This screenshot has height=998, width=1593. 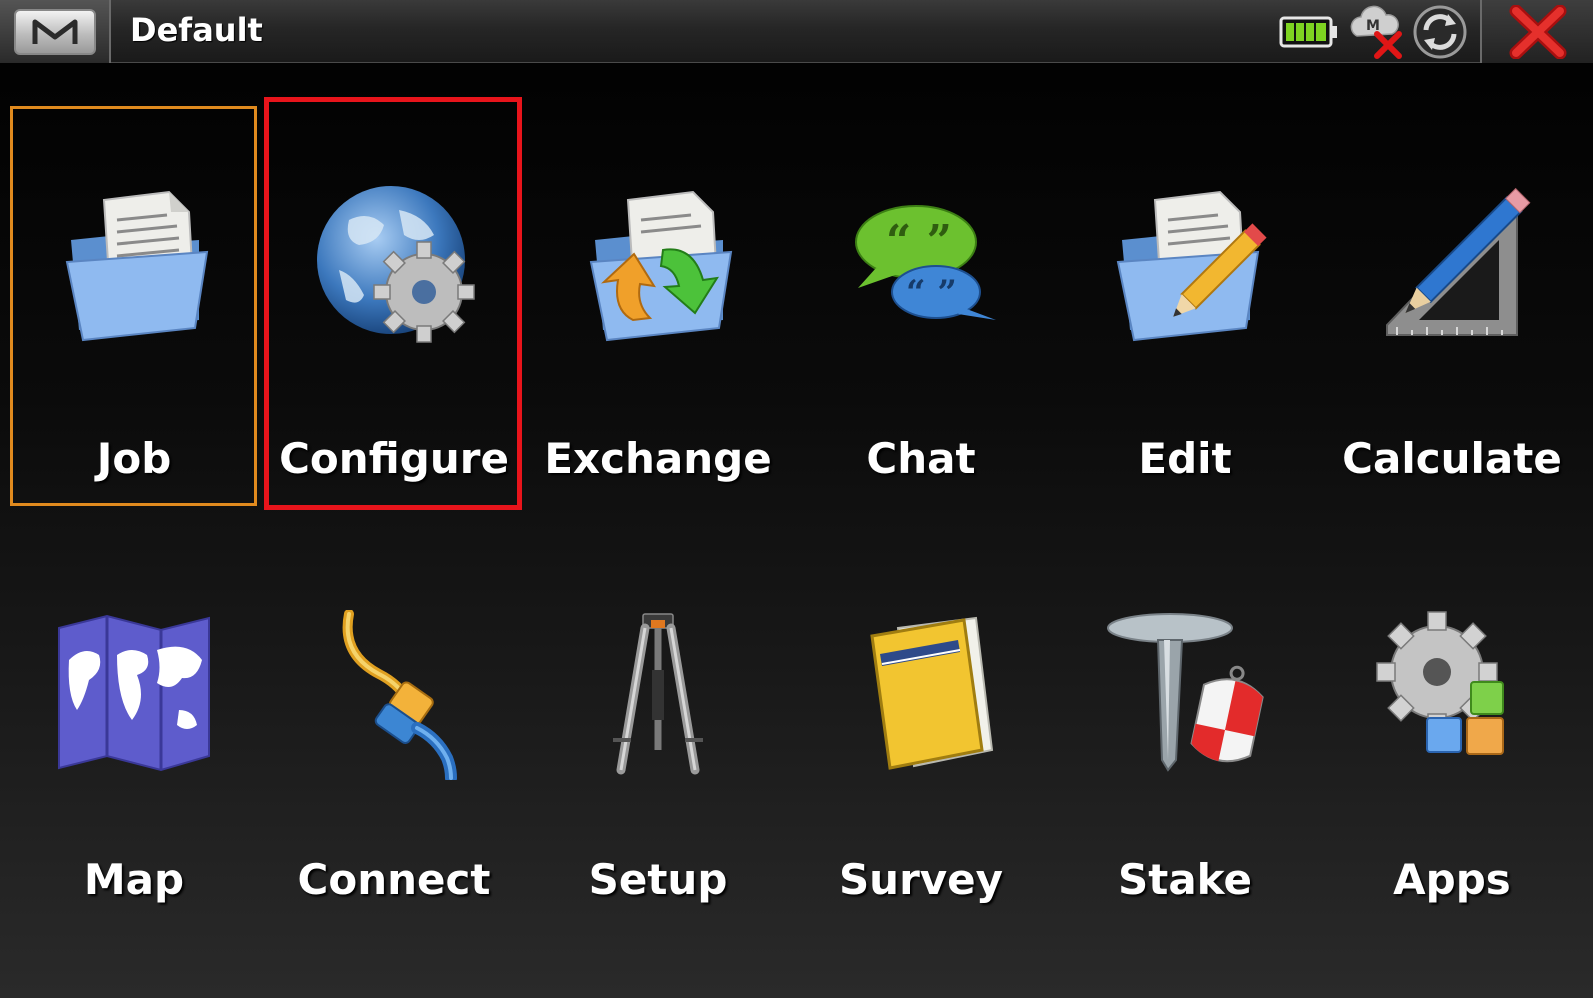 What do you see at coordinates (658, 695) in the screenshot?
I see `tripod-icon` at bounding box center [658, 695].